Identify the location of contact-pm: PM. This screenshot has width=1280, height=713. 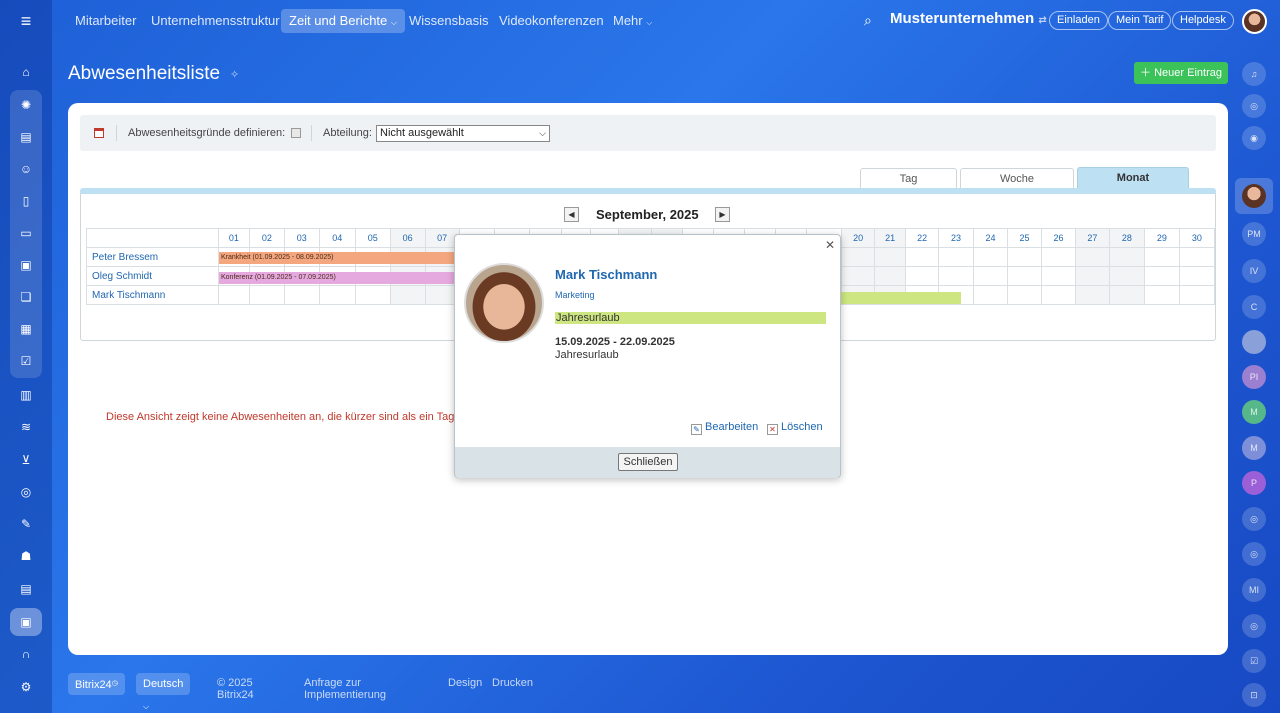
(1254, 234).